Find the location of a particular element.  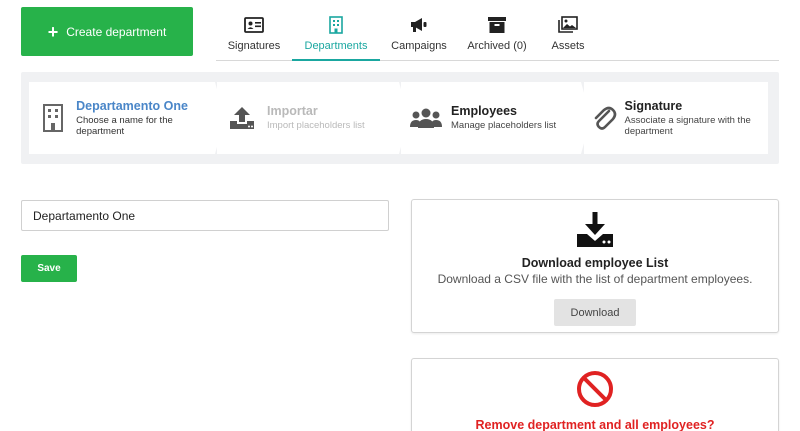

create-department-label: Create department is located at coordinates (116, 31).